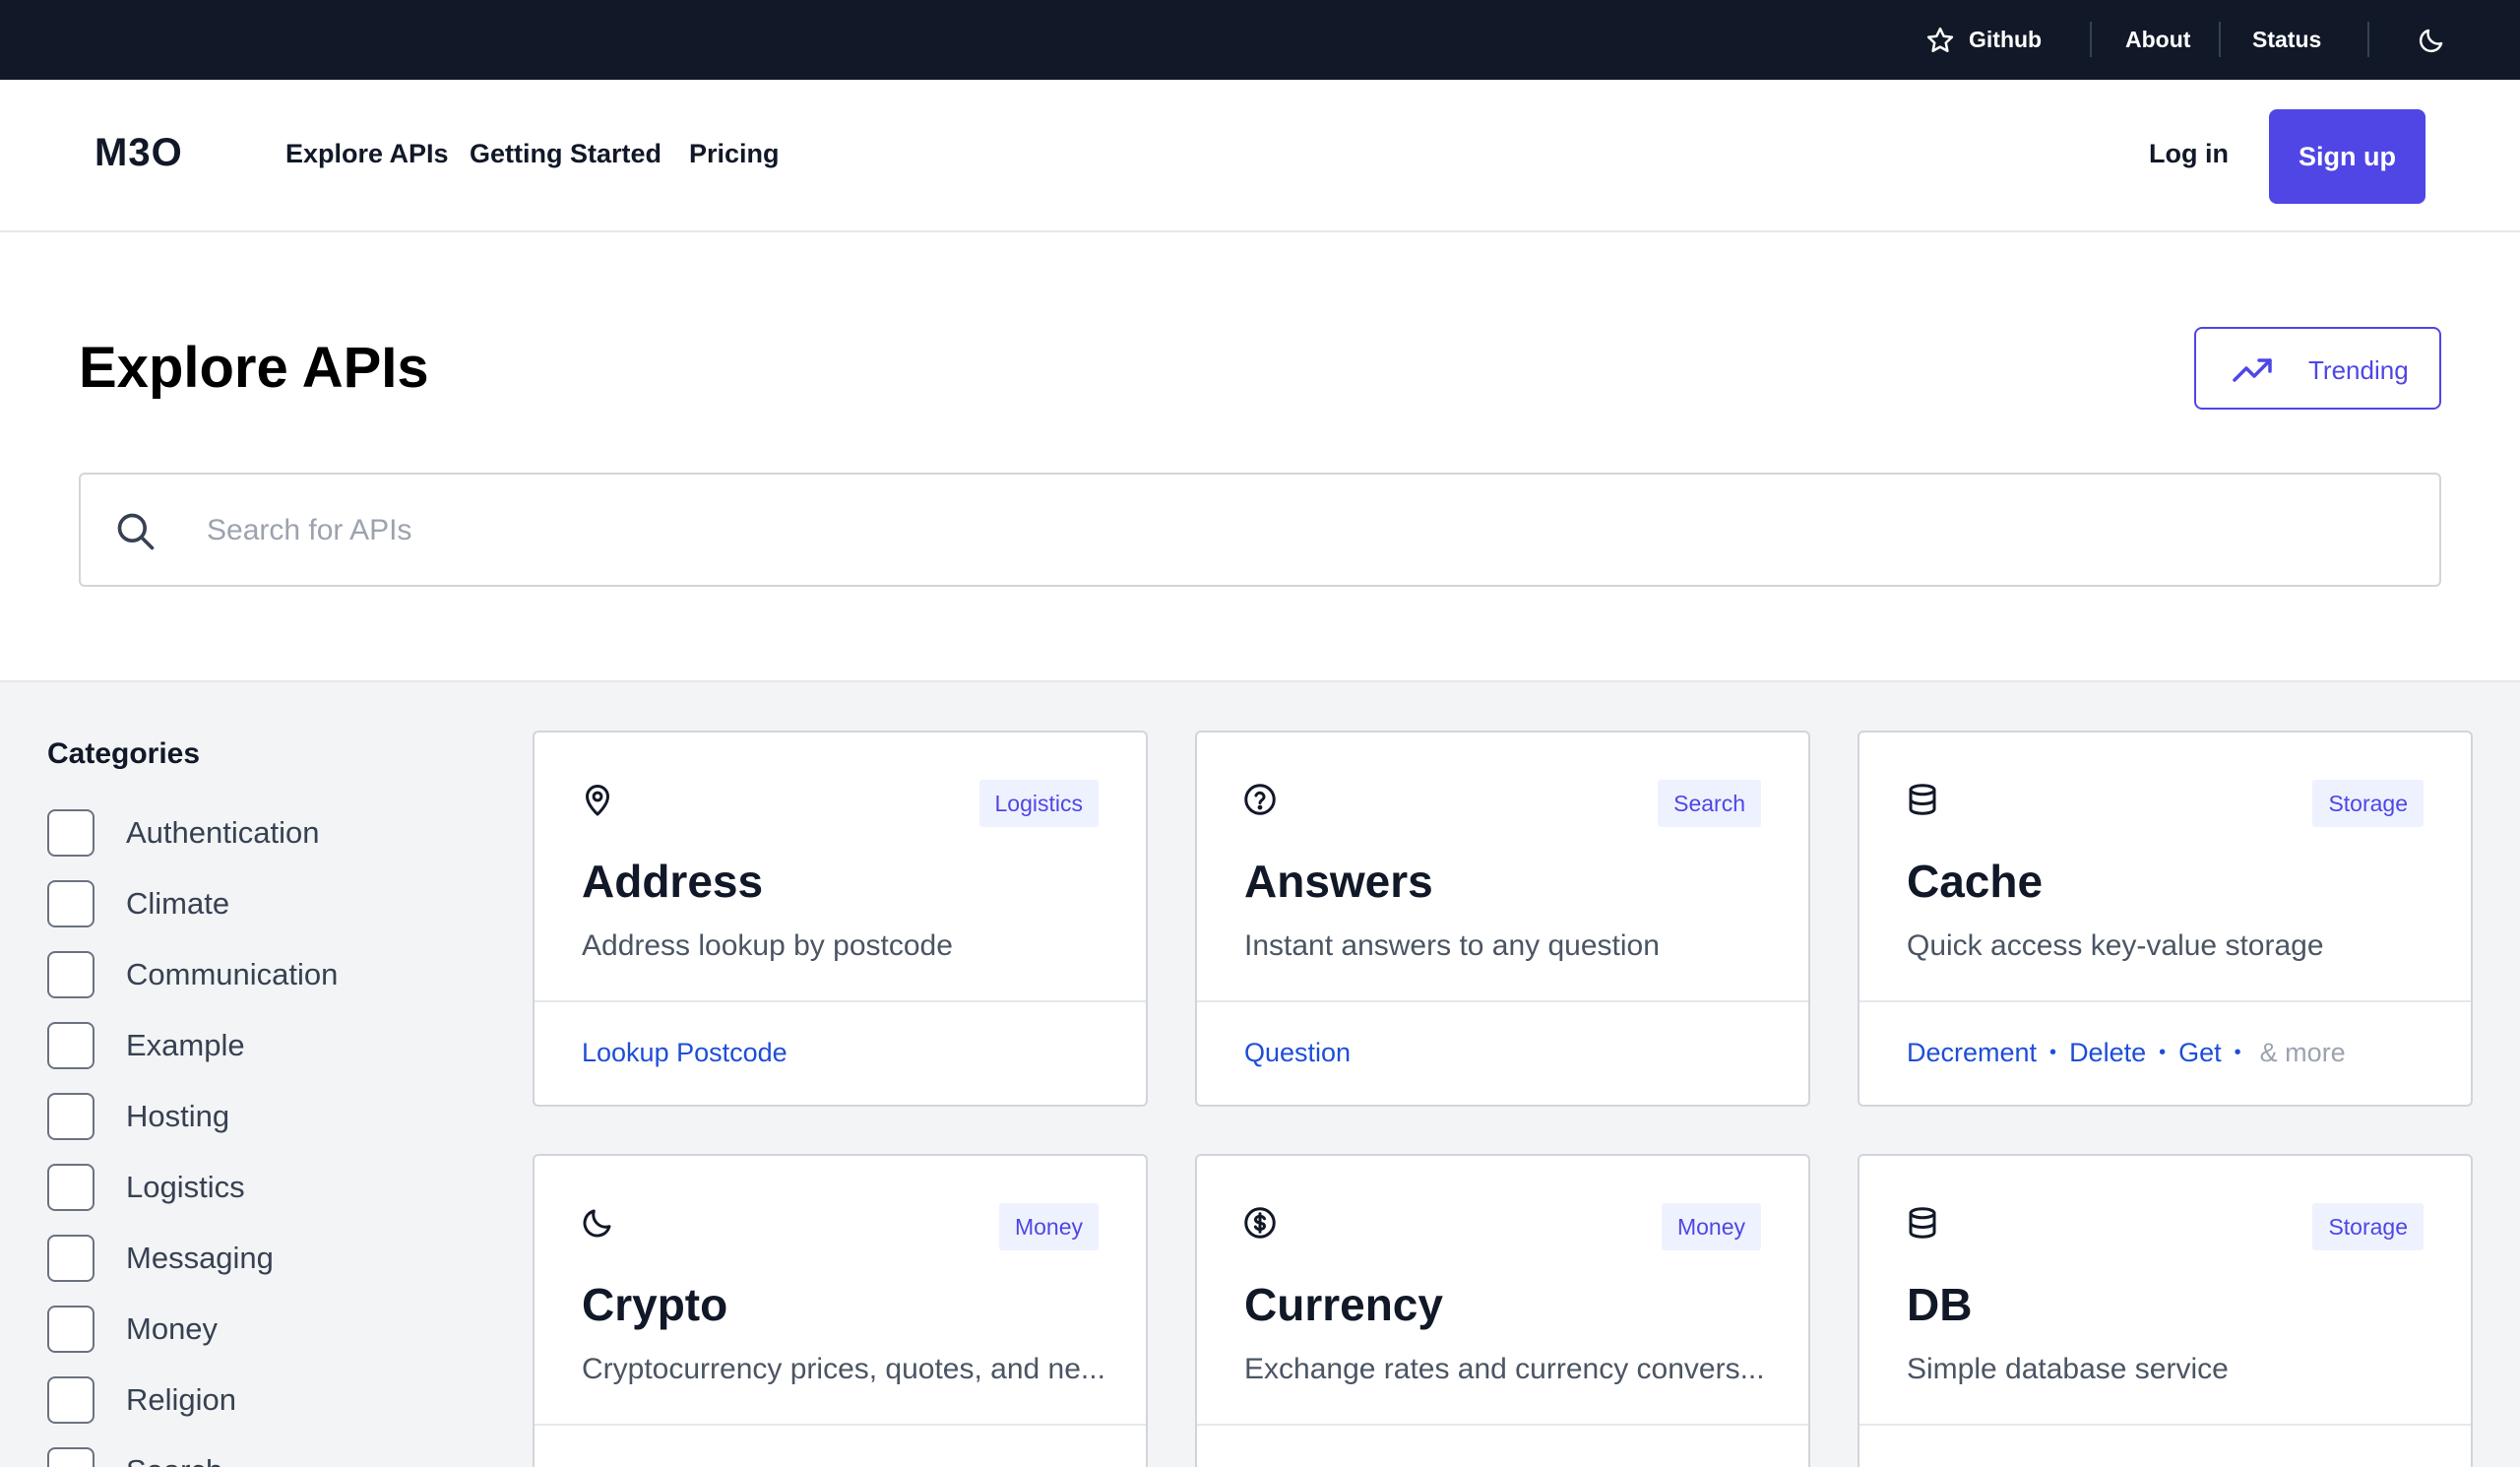 The height and width of the screenshot is (1467, 2520). I want to click on category-authentication: Authentication, so click(183, 833).